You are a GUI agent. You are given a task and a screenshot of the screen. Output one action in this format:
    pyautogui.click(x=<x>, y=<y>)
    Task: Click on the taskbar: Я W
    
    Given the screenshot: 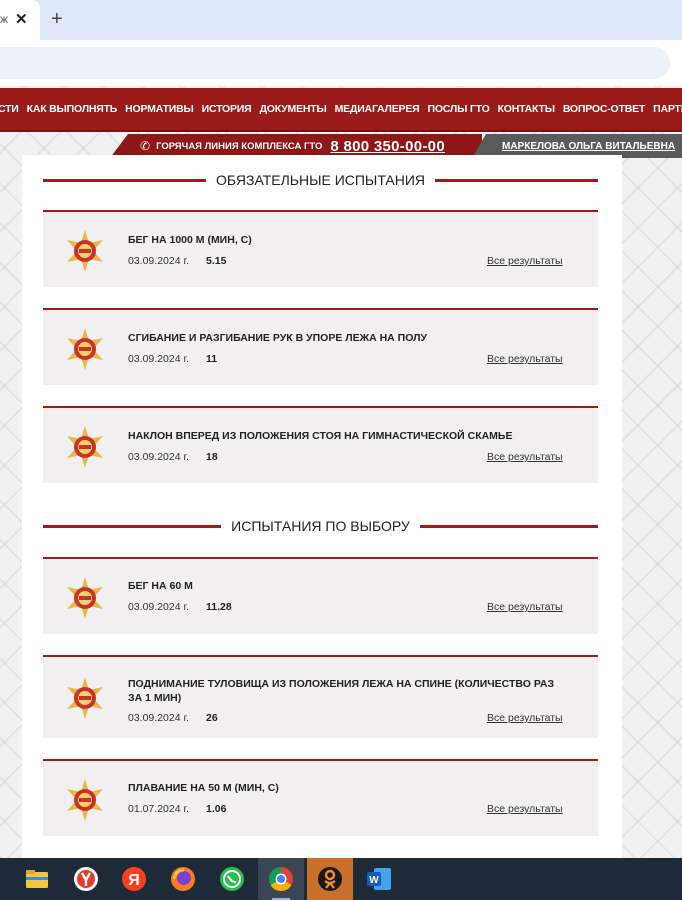 What is the action you would take?
    pyautogui.click(x=341, y=879)
    